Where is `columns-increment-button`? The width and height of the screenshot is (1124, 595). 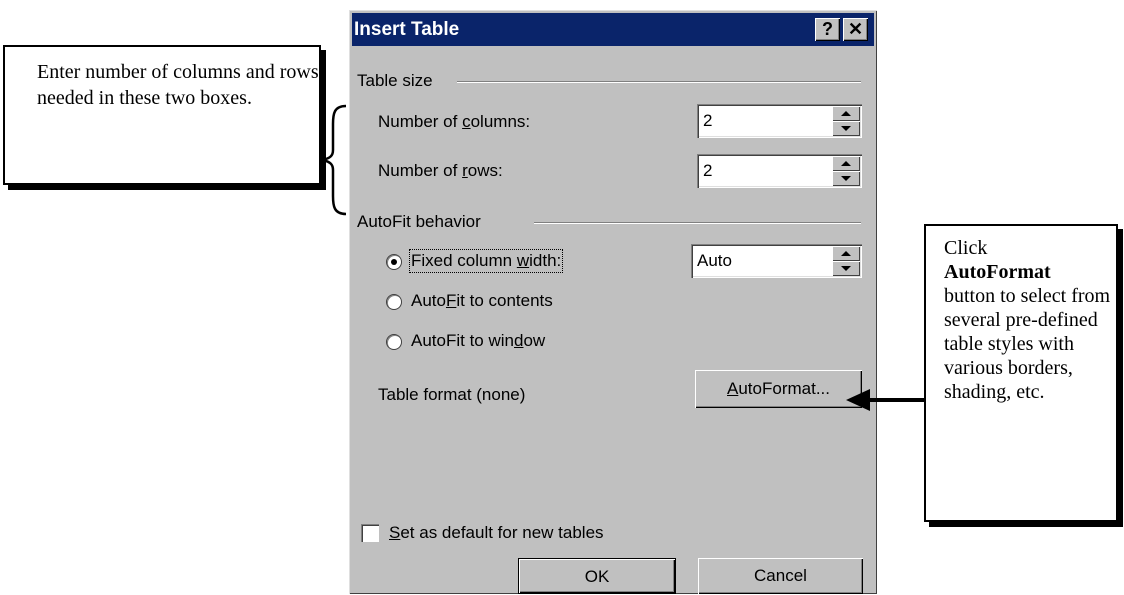
columns-increment-button is located at coordinates (846, 113).